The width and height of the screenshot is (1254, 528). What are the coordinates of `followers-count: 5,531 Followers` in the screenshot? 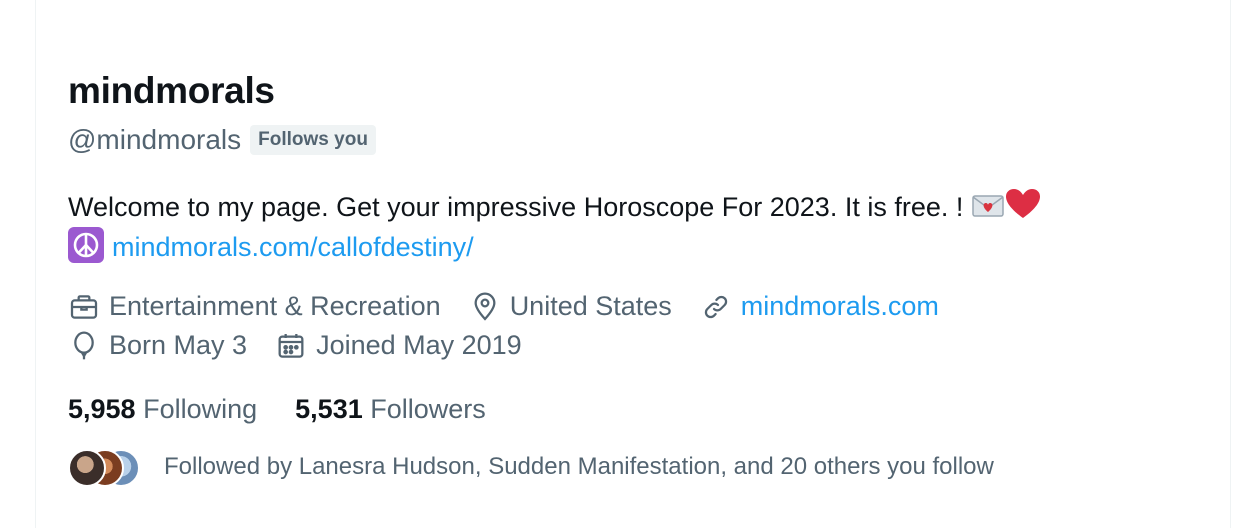 It's located at (390, 409).